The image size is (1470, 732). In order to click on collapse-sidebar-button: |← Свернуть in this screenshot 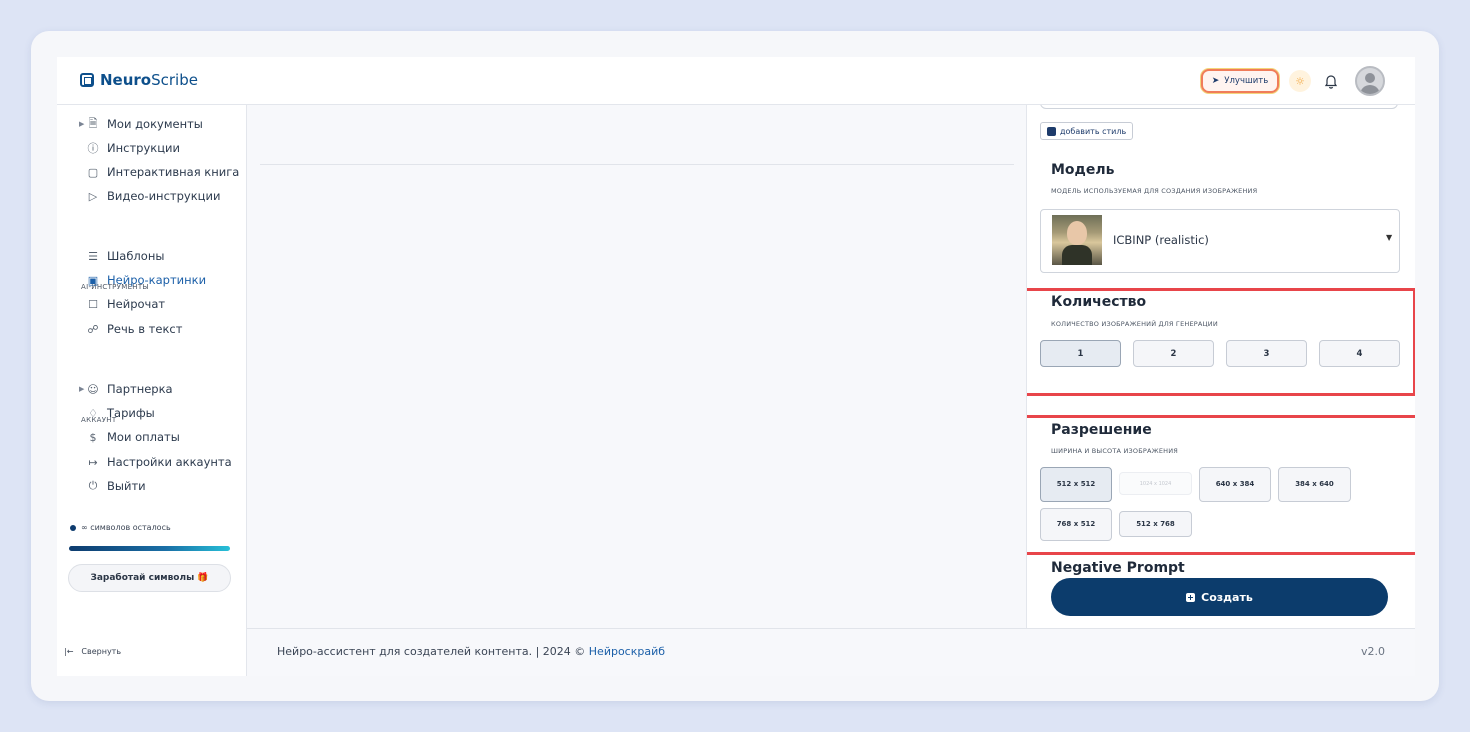, I will do `click(92, 651)`.